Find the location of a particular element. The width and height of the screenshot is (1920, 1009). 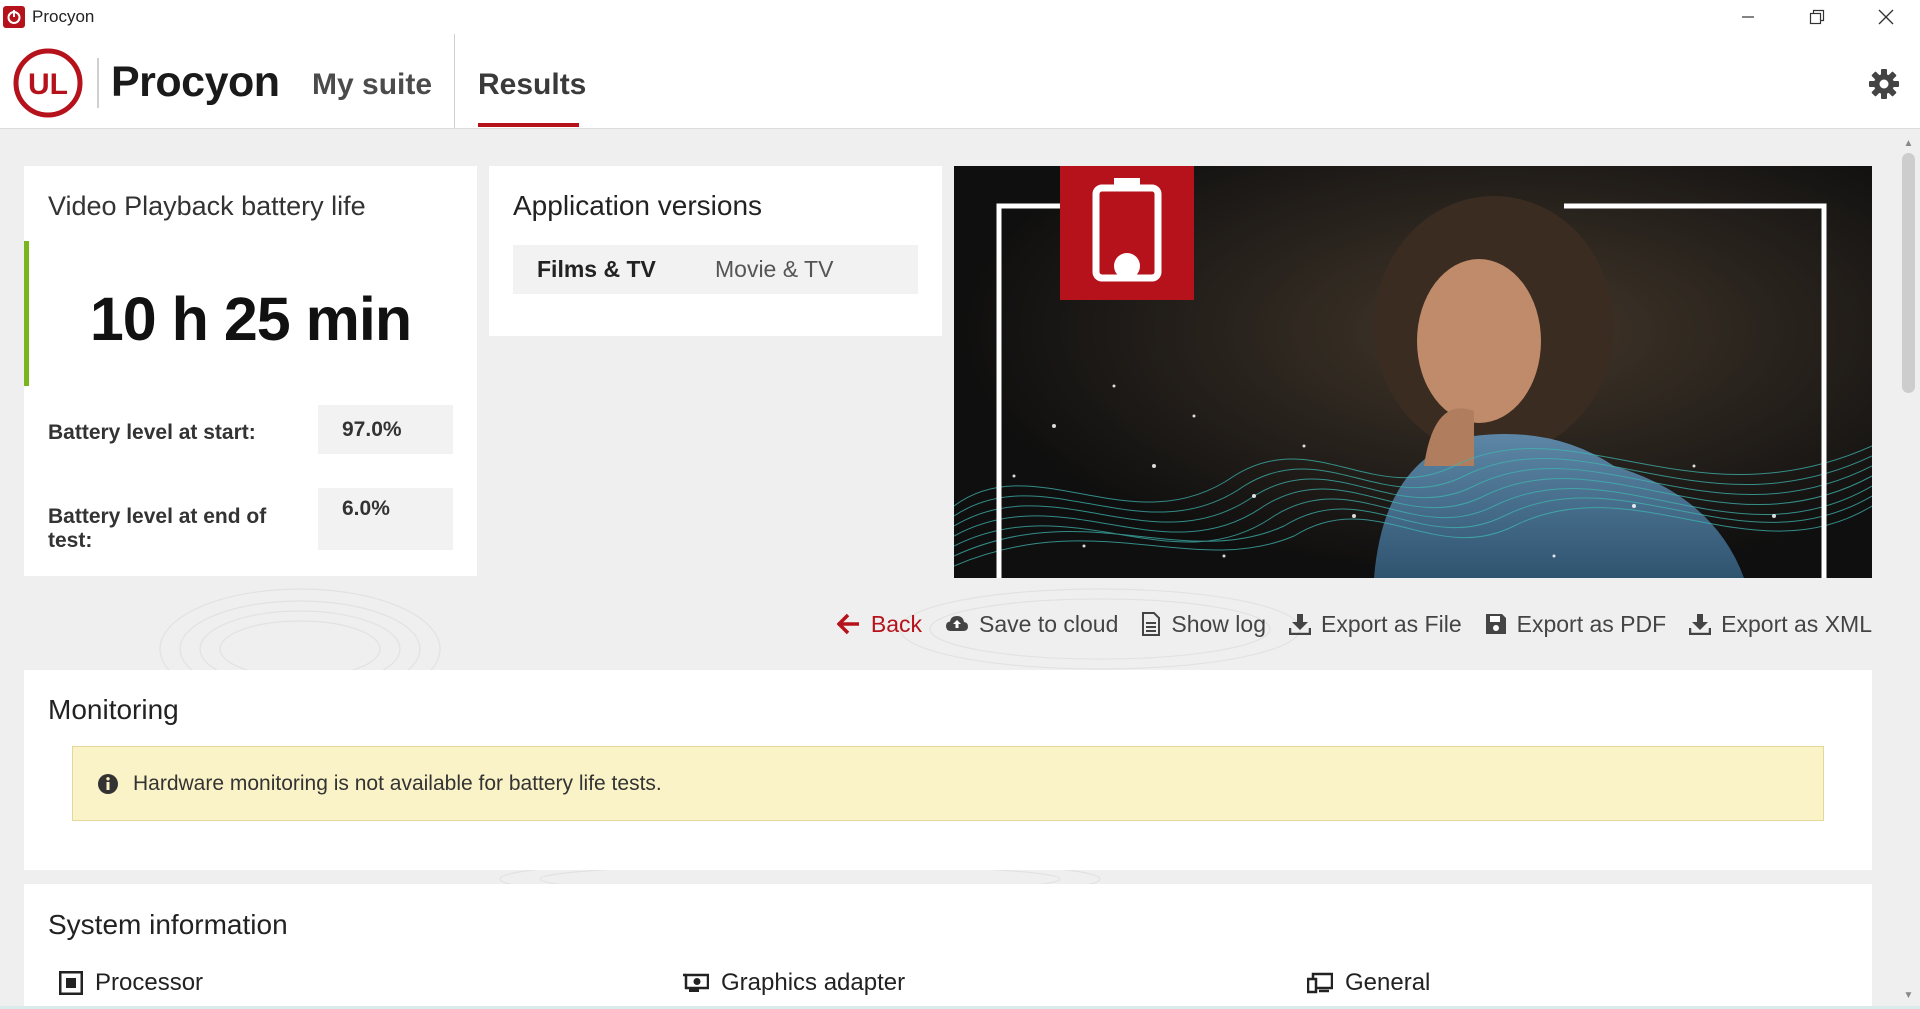

save-to-cloud-label: Save to cloud is located at coordinates (1049, 623).